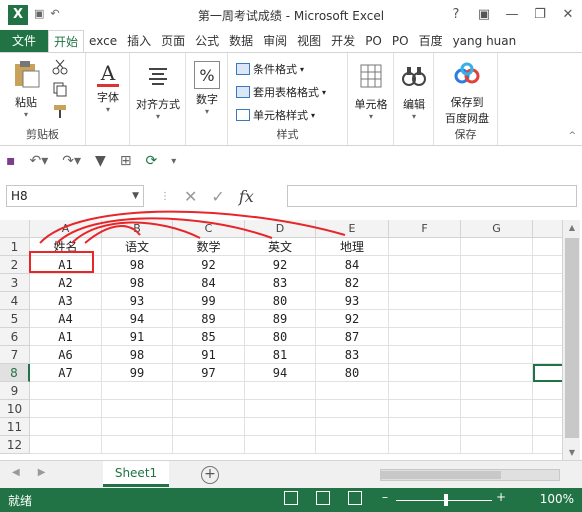  Describe the element at coordinates (209, 229) in the screenshot. I see `column-header-c: C` at that location.